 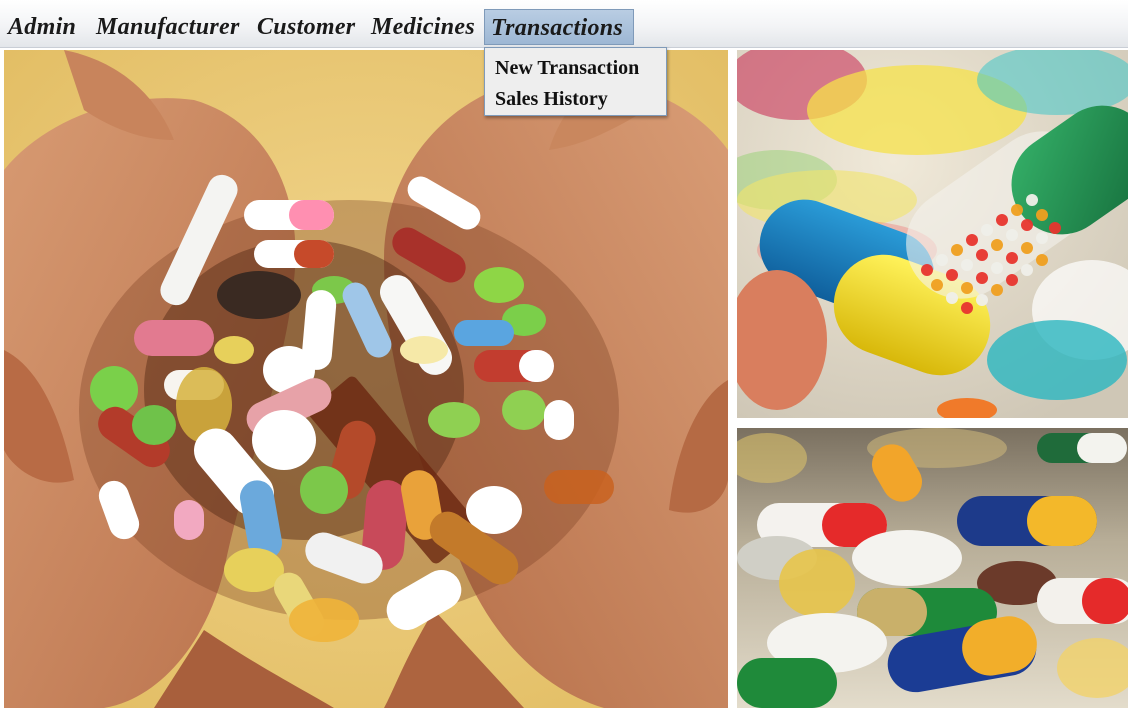 I want to click on menu-customer: Customer, so click(x=306, y=27).